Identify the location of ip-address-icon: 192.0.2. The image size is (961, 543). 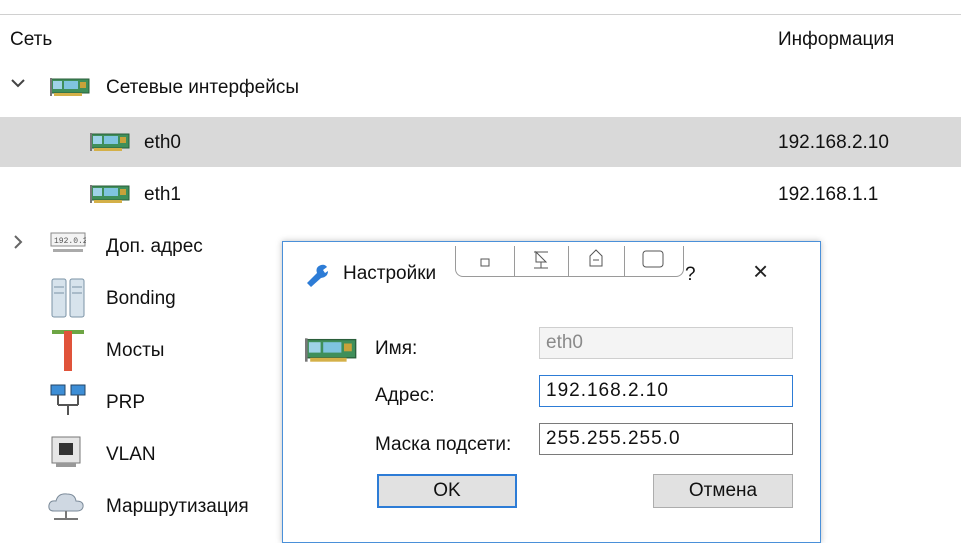
(68, 242).